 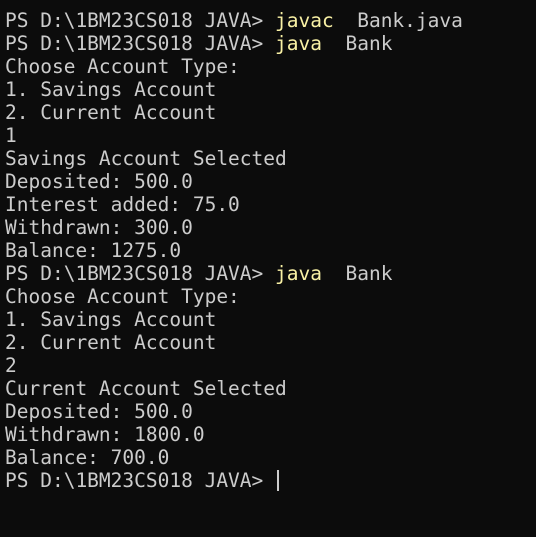 What do you see at coordinates (105, 434) in the screenshot?
I see `output-line: Withdrawn: 1800.0` at bounding box center [105, 434].